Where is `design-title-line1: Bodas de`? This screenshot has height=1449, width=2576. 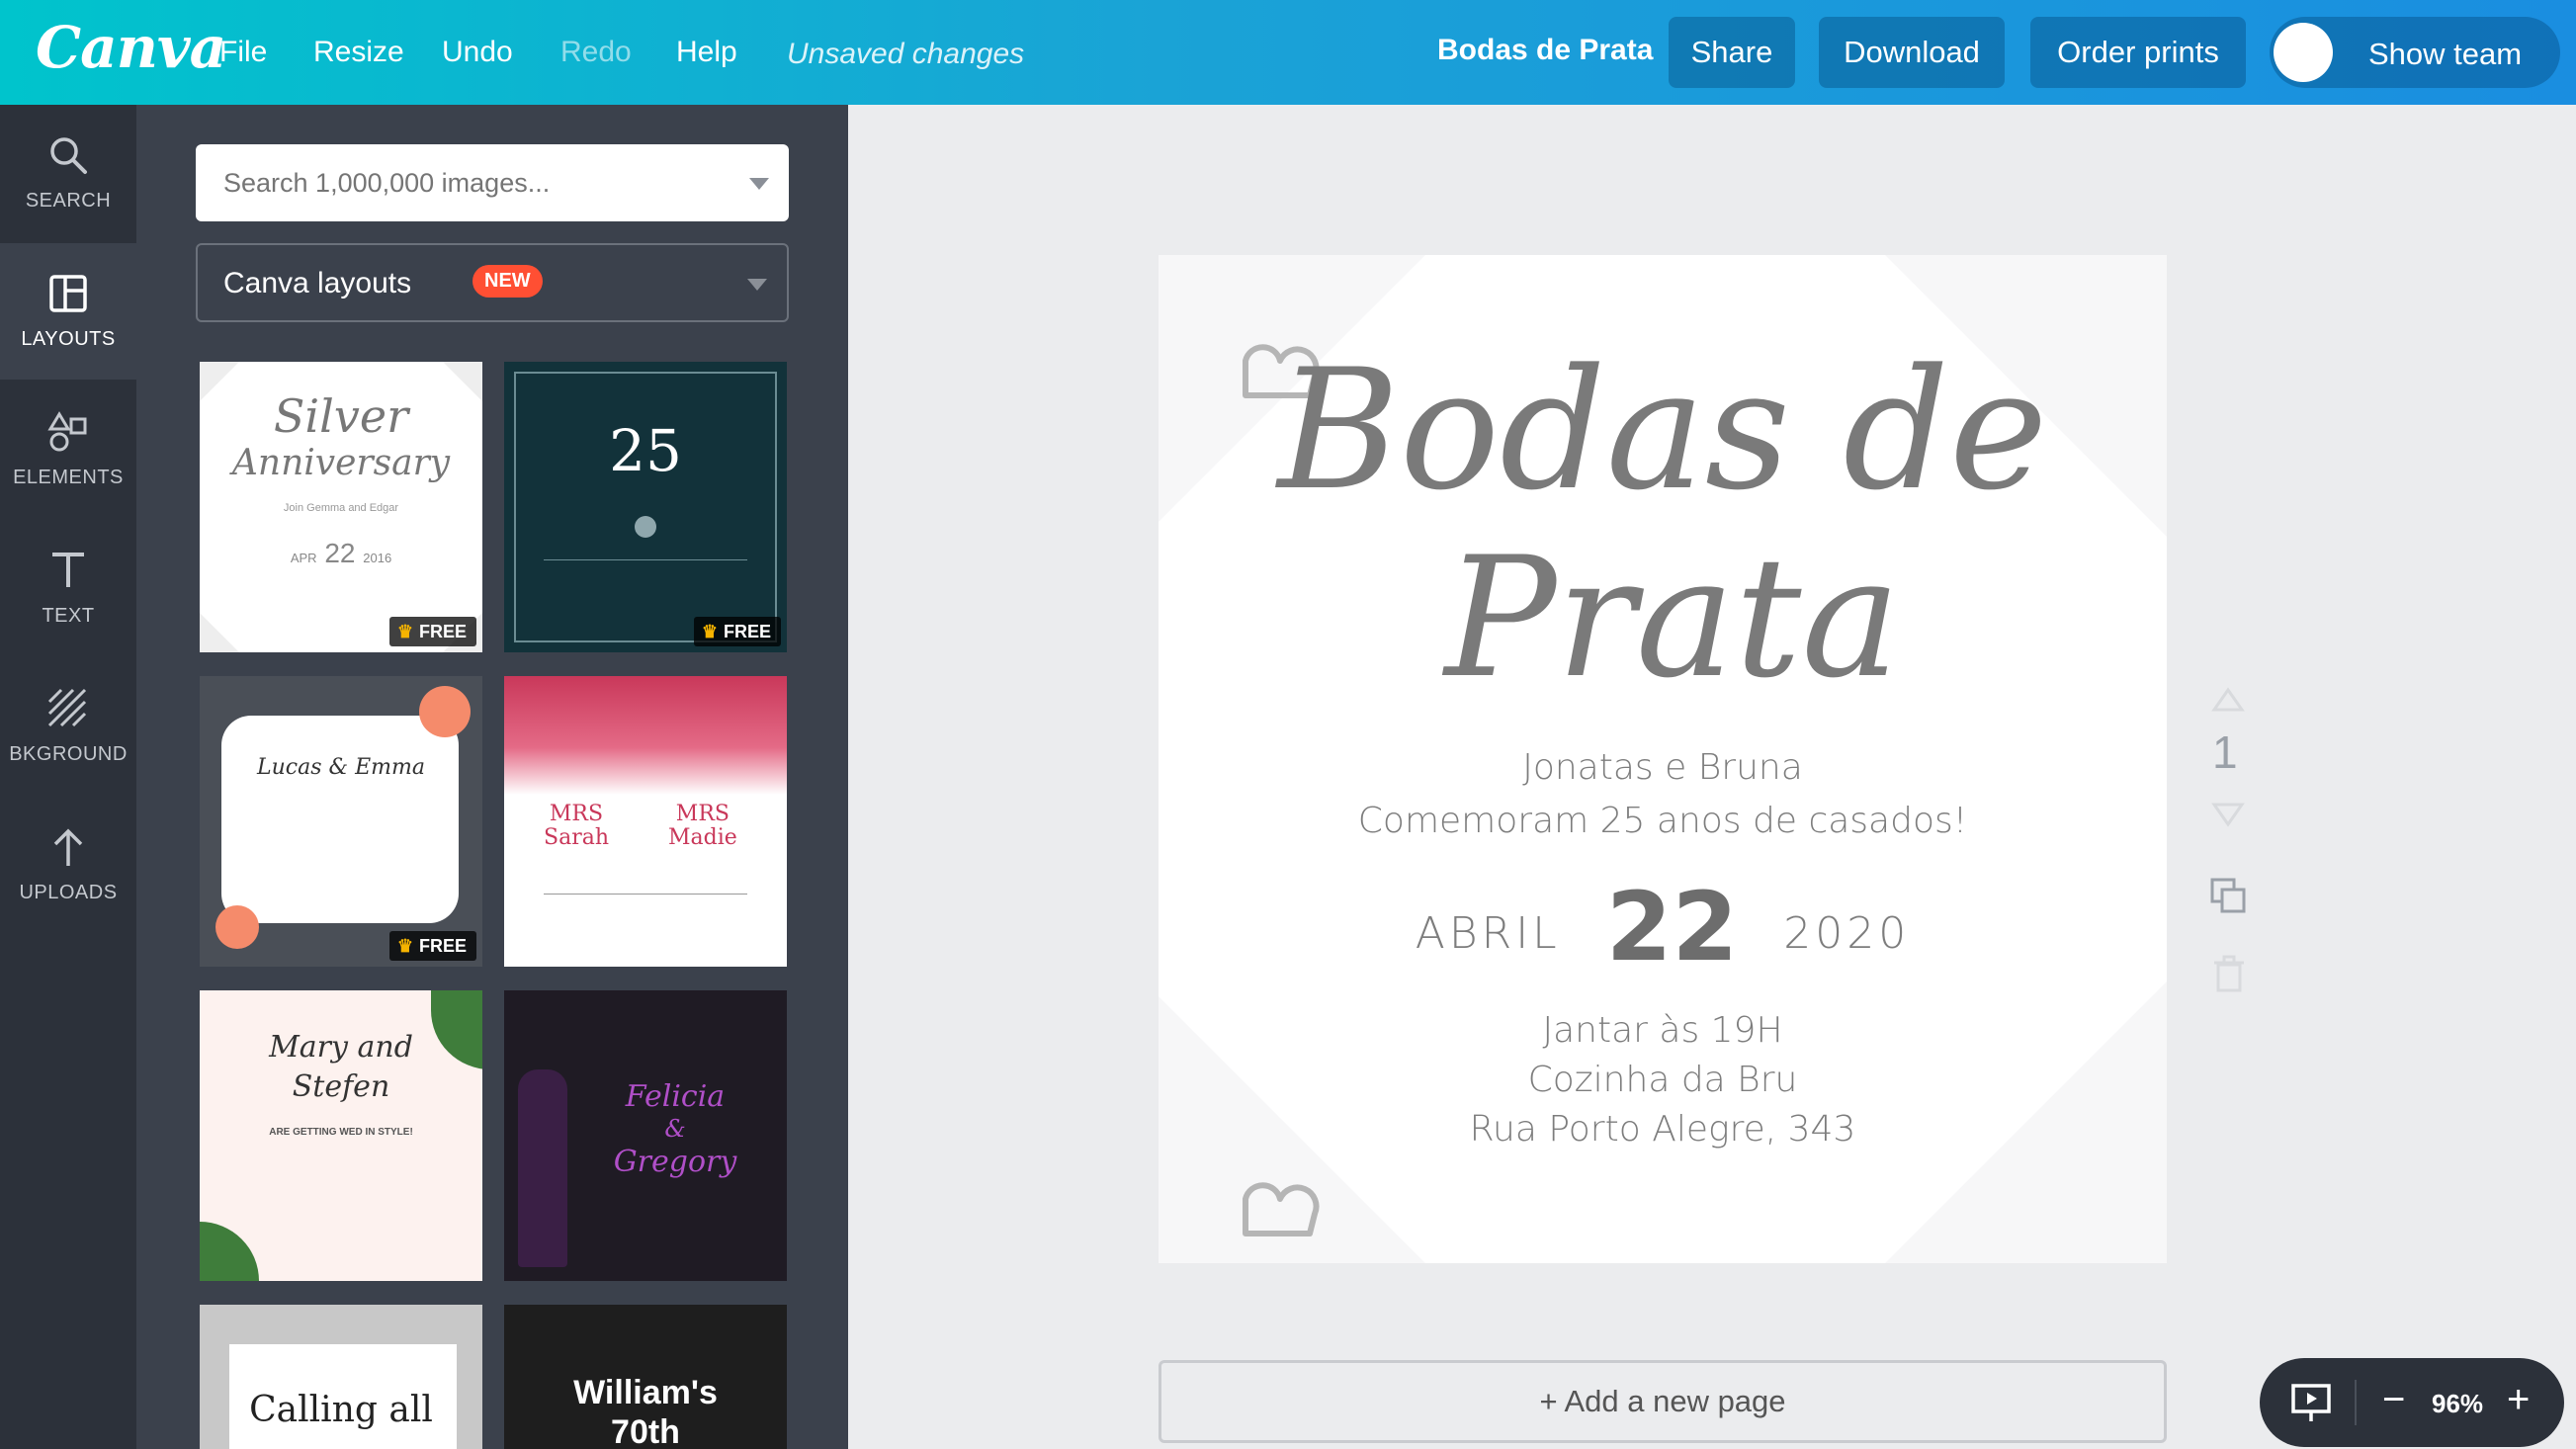 design-title-line1: Bodas de is located at coordinates (1663, 430).